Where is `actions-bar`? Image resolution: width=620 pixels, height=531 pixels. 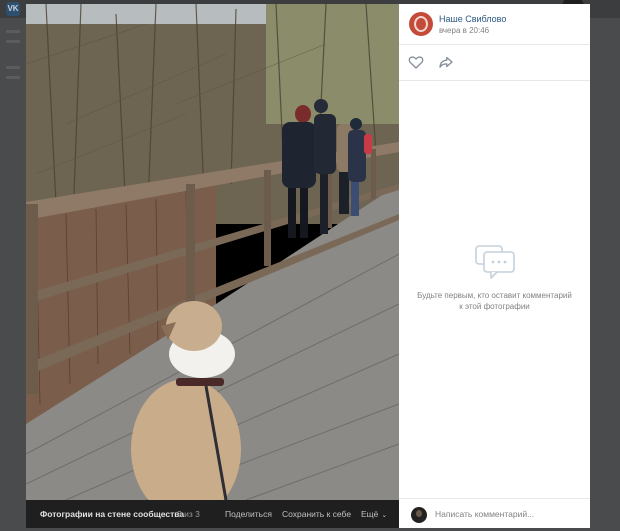 actions-bar is located at coordinates (494, 62).